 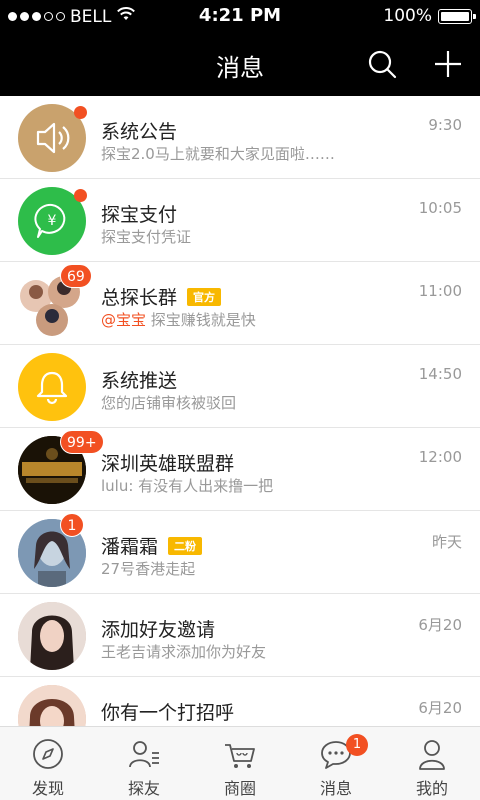 I want to click on avatar: 1, so click(x=52, y=550).